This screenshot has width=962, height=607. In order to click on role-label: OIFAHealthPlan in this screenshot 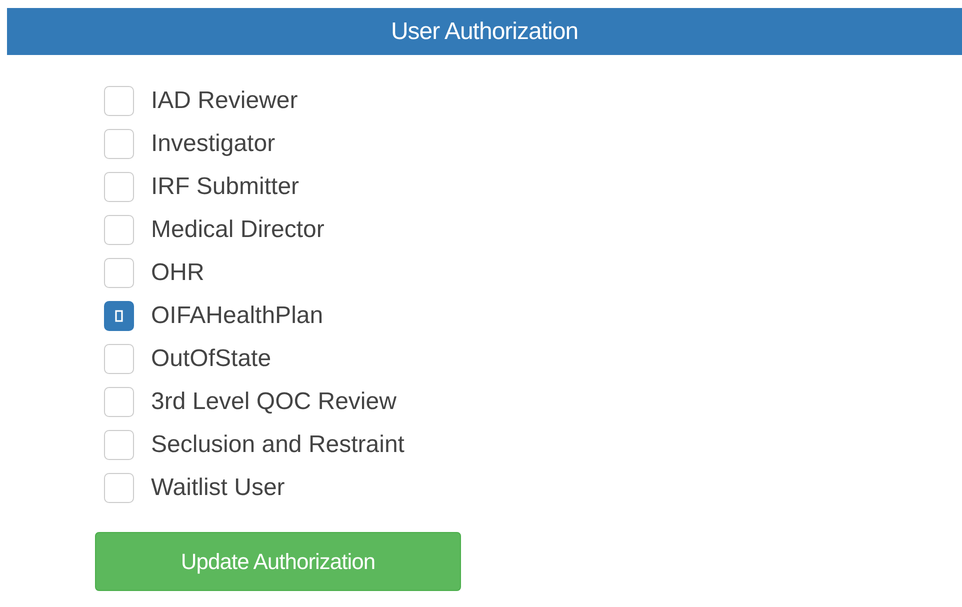, I will do `click(237, 316)`.